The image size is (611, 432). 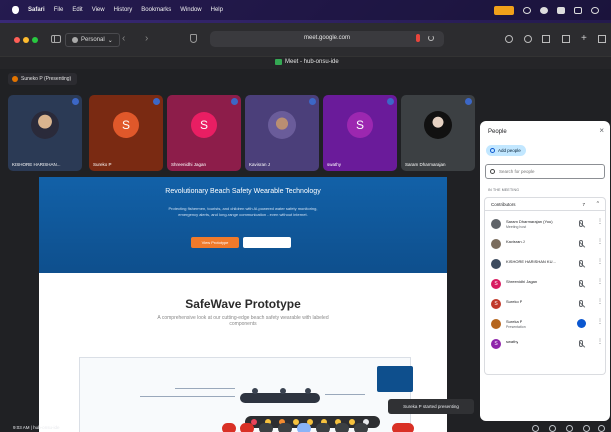 I want to click on tab-meet: Meet - hub-onsu-ide, so click(x=307, y=62).